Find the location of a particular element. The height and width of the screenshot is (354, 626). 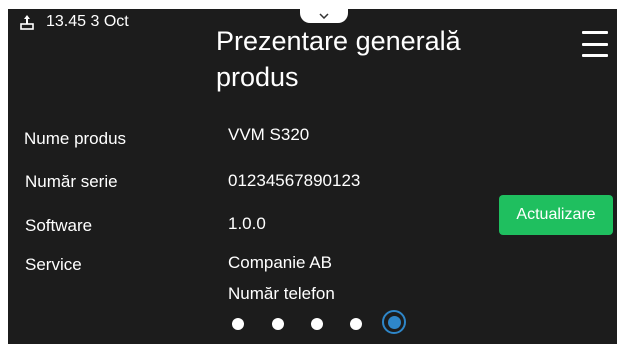

usb-icon is located at coordinates (27, 22).